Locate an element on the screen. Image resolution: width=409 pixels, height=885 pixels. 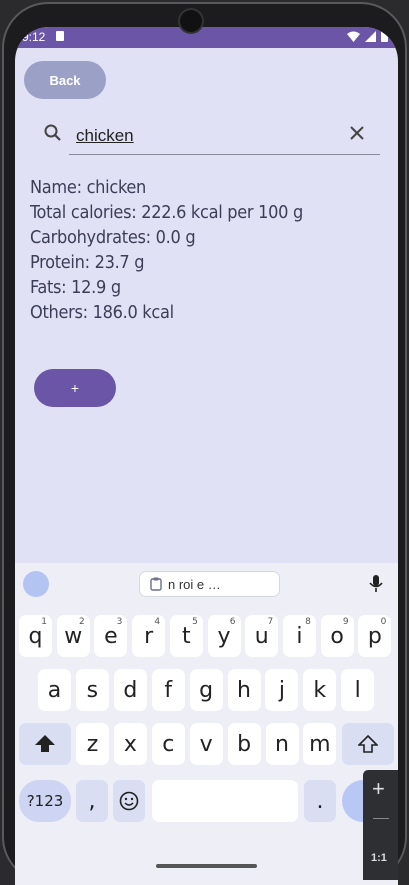
key-hint: 7 is located at coordinates (270, 622).